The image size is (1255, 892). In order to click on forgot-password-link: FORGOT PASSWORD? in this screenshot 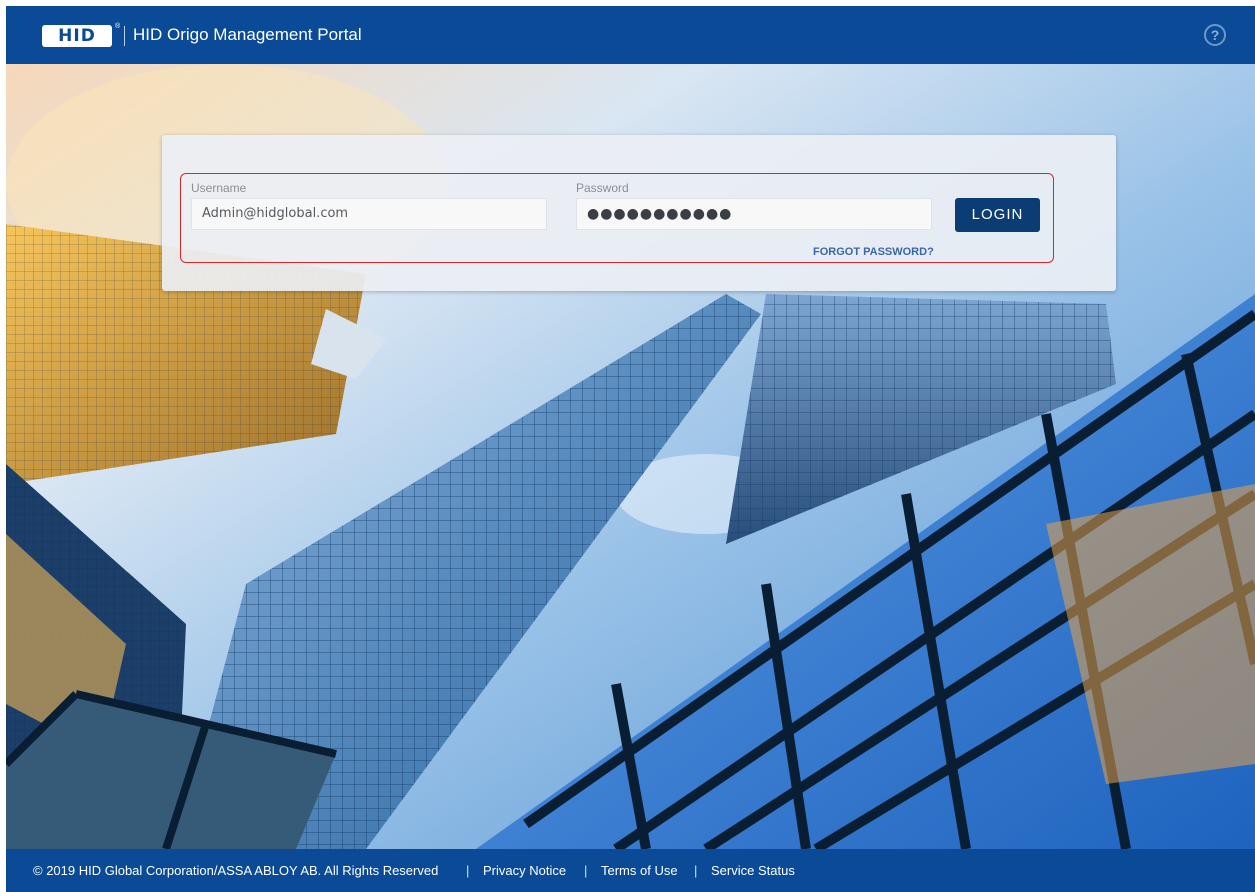, I will do `click(873, 252)`.